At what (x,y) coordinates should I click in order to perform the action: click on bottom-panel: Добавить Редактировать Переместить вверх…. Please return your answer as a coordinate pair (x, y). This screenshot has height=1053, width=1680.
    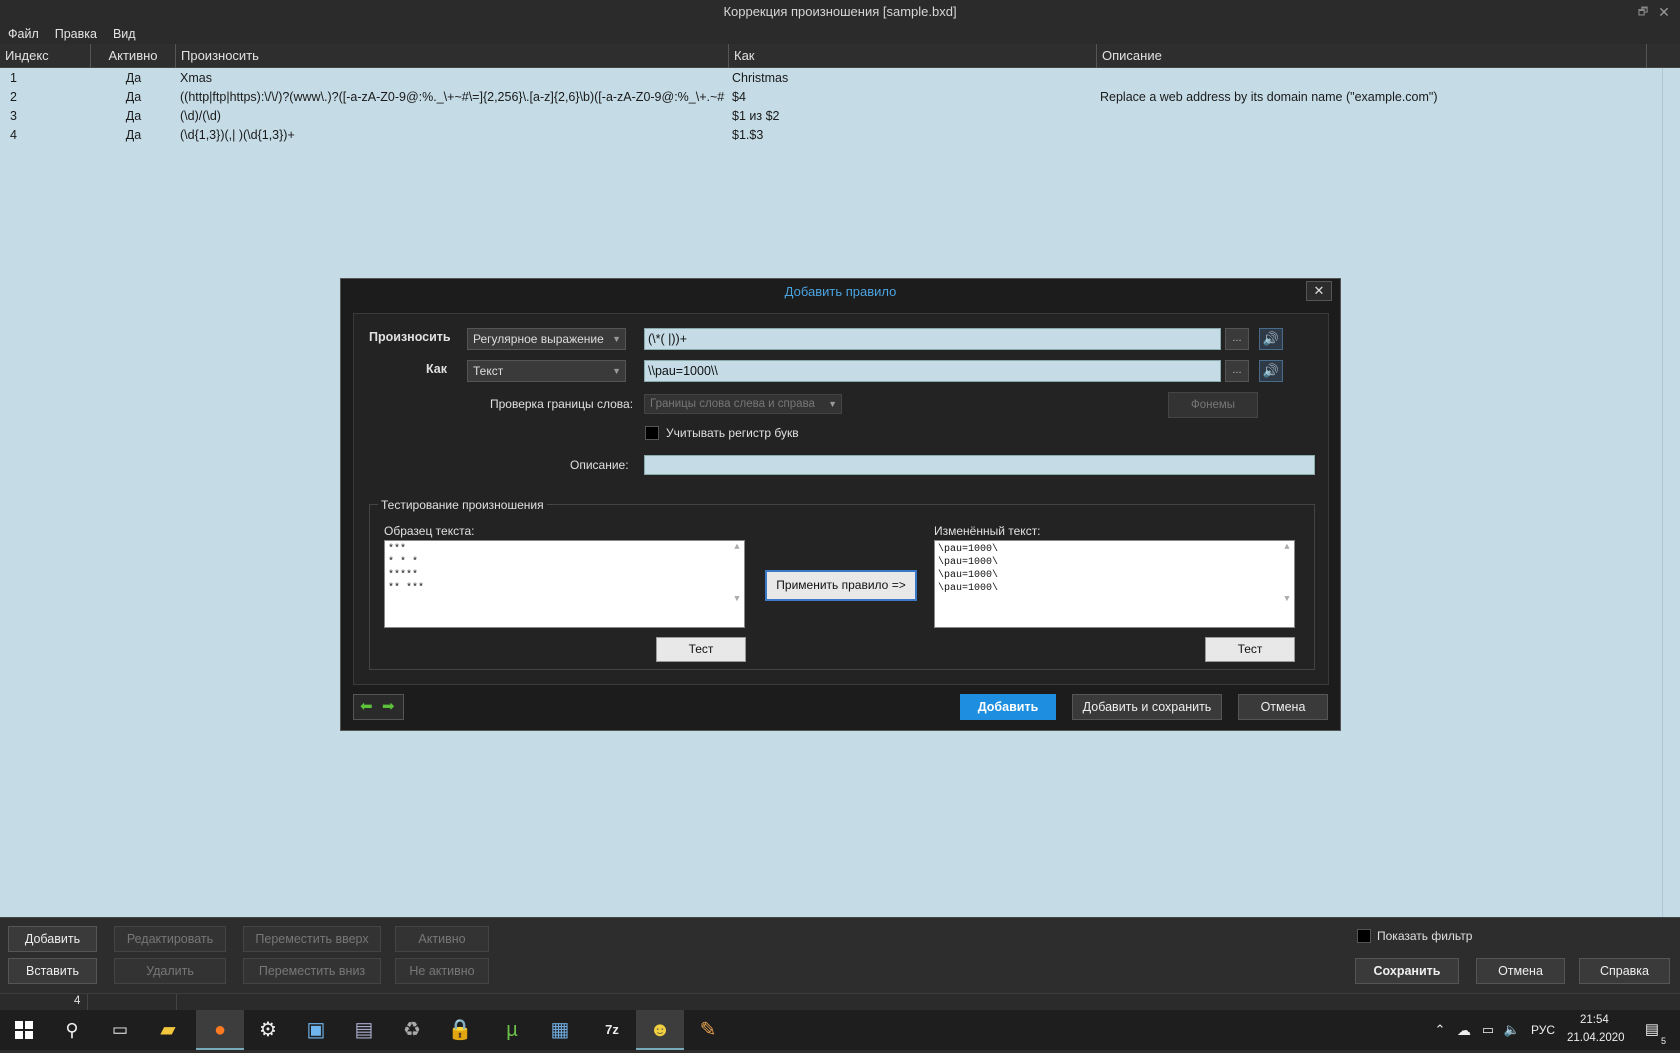
    Looking at the image, I should click on (840, 955).